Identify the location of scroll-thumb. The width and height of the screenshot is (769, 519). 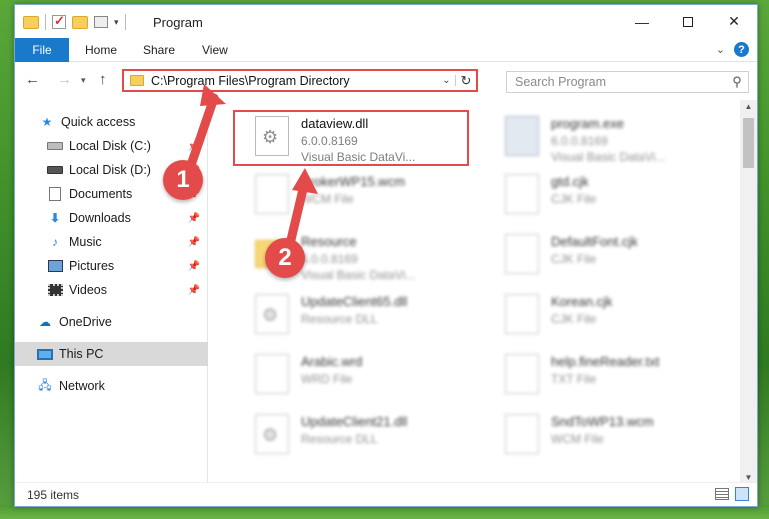
(748, 143).